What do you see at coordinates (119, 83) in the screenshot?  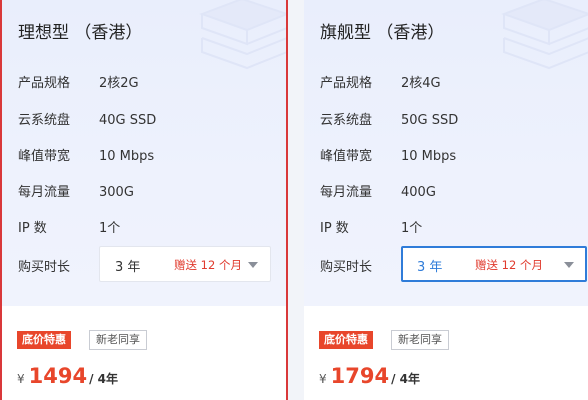 I see `spec-value: 2核2G` at bounding box center [119, 83].